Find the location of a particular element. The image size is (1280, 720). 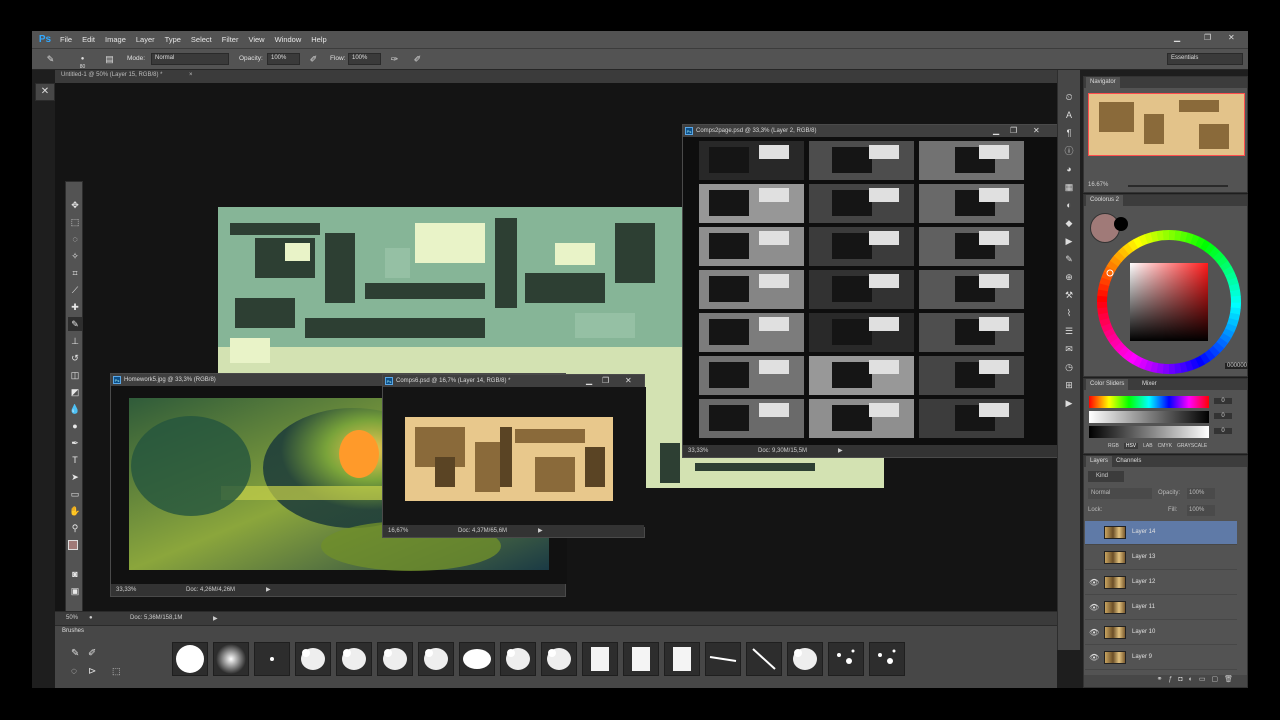

move-tool-icon: ✥ is located at coordinates (75, 205).